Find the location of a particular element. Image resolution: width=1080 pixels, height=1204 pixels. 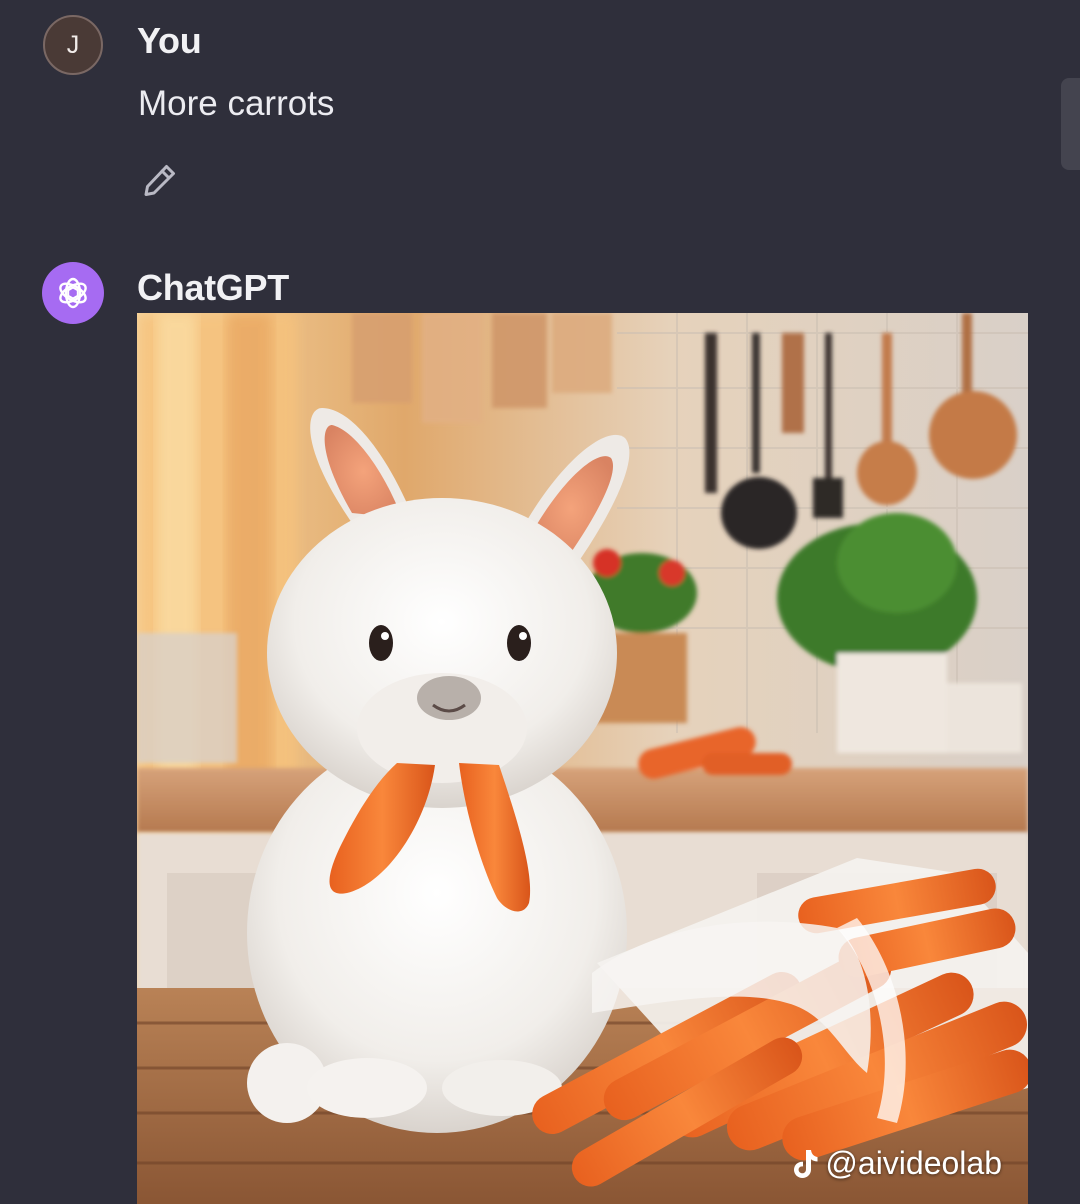

user-avatar: J is located at coordinates (73, 45).